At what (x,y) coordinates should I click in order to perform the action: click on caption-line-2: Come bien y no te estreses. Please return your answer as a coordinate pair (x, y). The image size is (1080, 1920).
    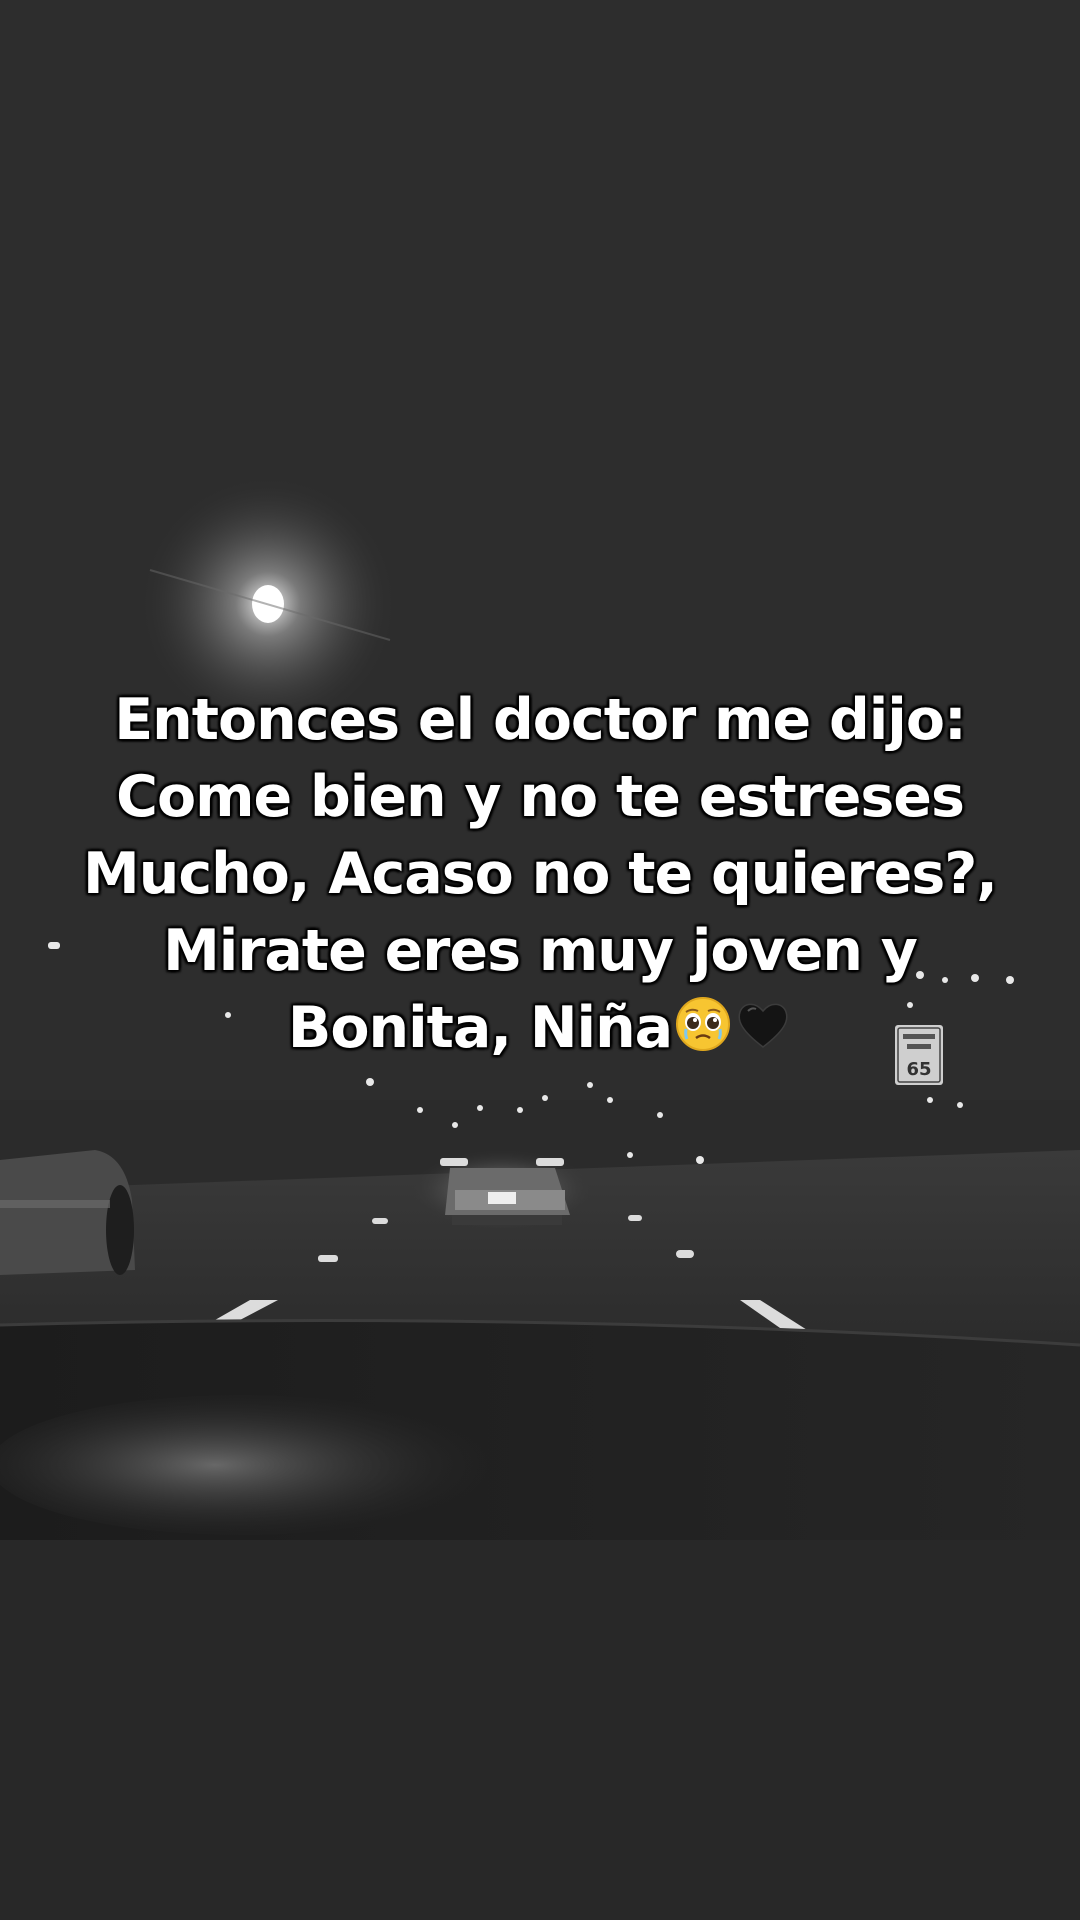
    Looking at the image, I should click on (540, 797).